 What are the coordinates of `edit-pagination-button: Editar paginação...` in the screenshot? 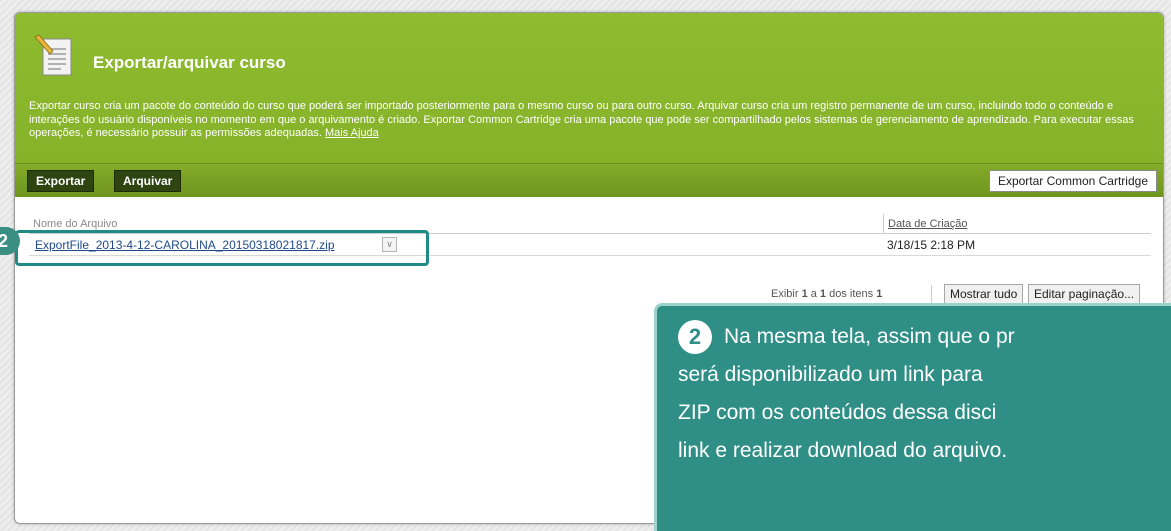 It's located at (1084, 294).